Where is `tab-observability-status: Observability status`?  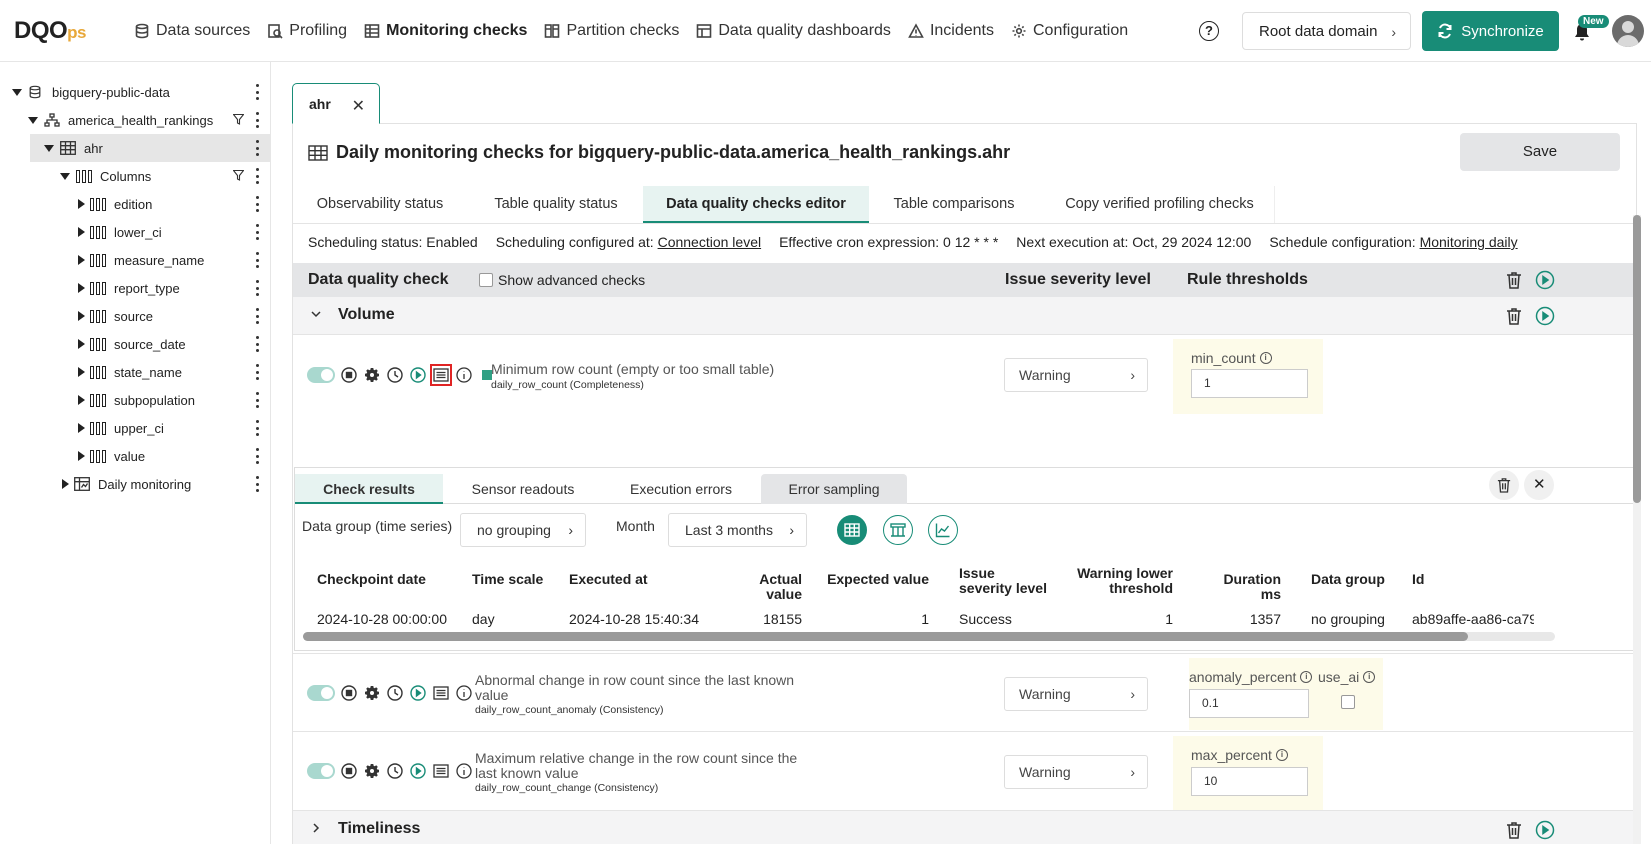
tab-observability-status: Observability status is located at coordinates (380, 204).